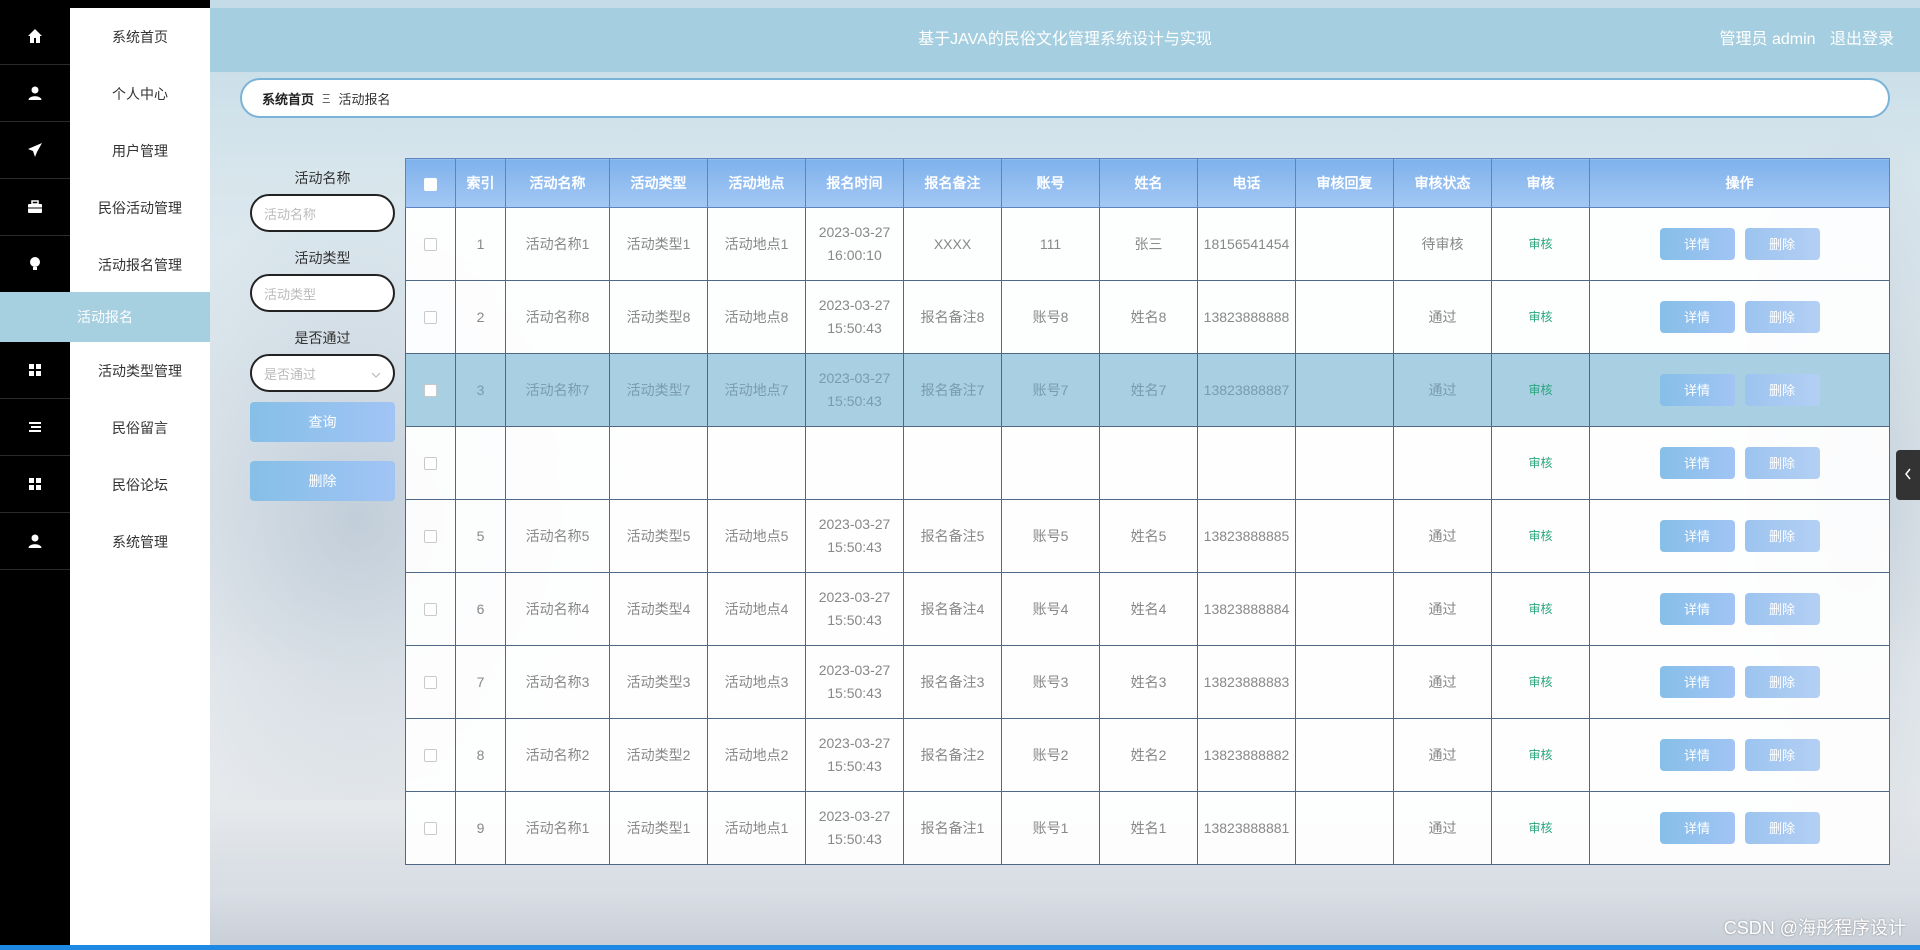 The image size is (1920, 950). Describe the element at coordinates (557, 183) in the screenshot. I see `column-header: 活动名称` at that location.